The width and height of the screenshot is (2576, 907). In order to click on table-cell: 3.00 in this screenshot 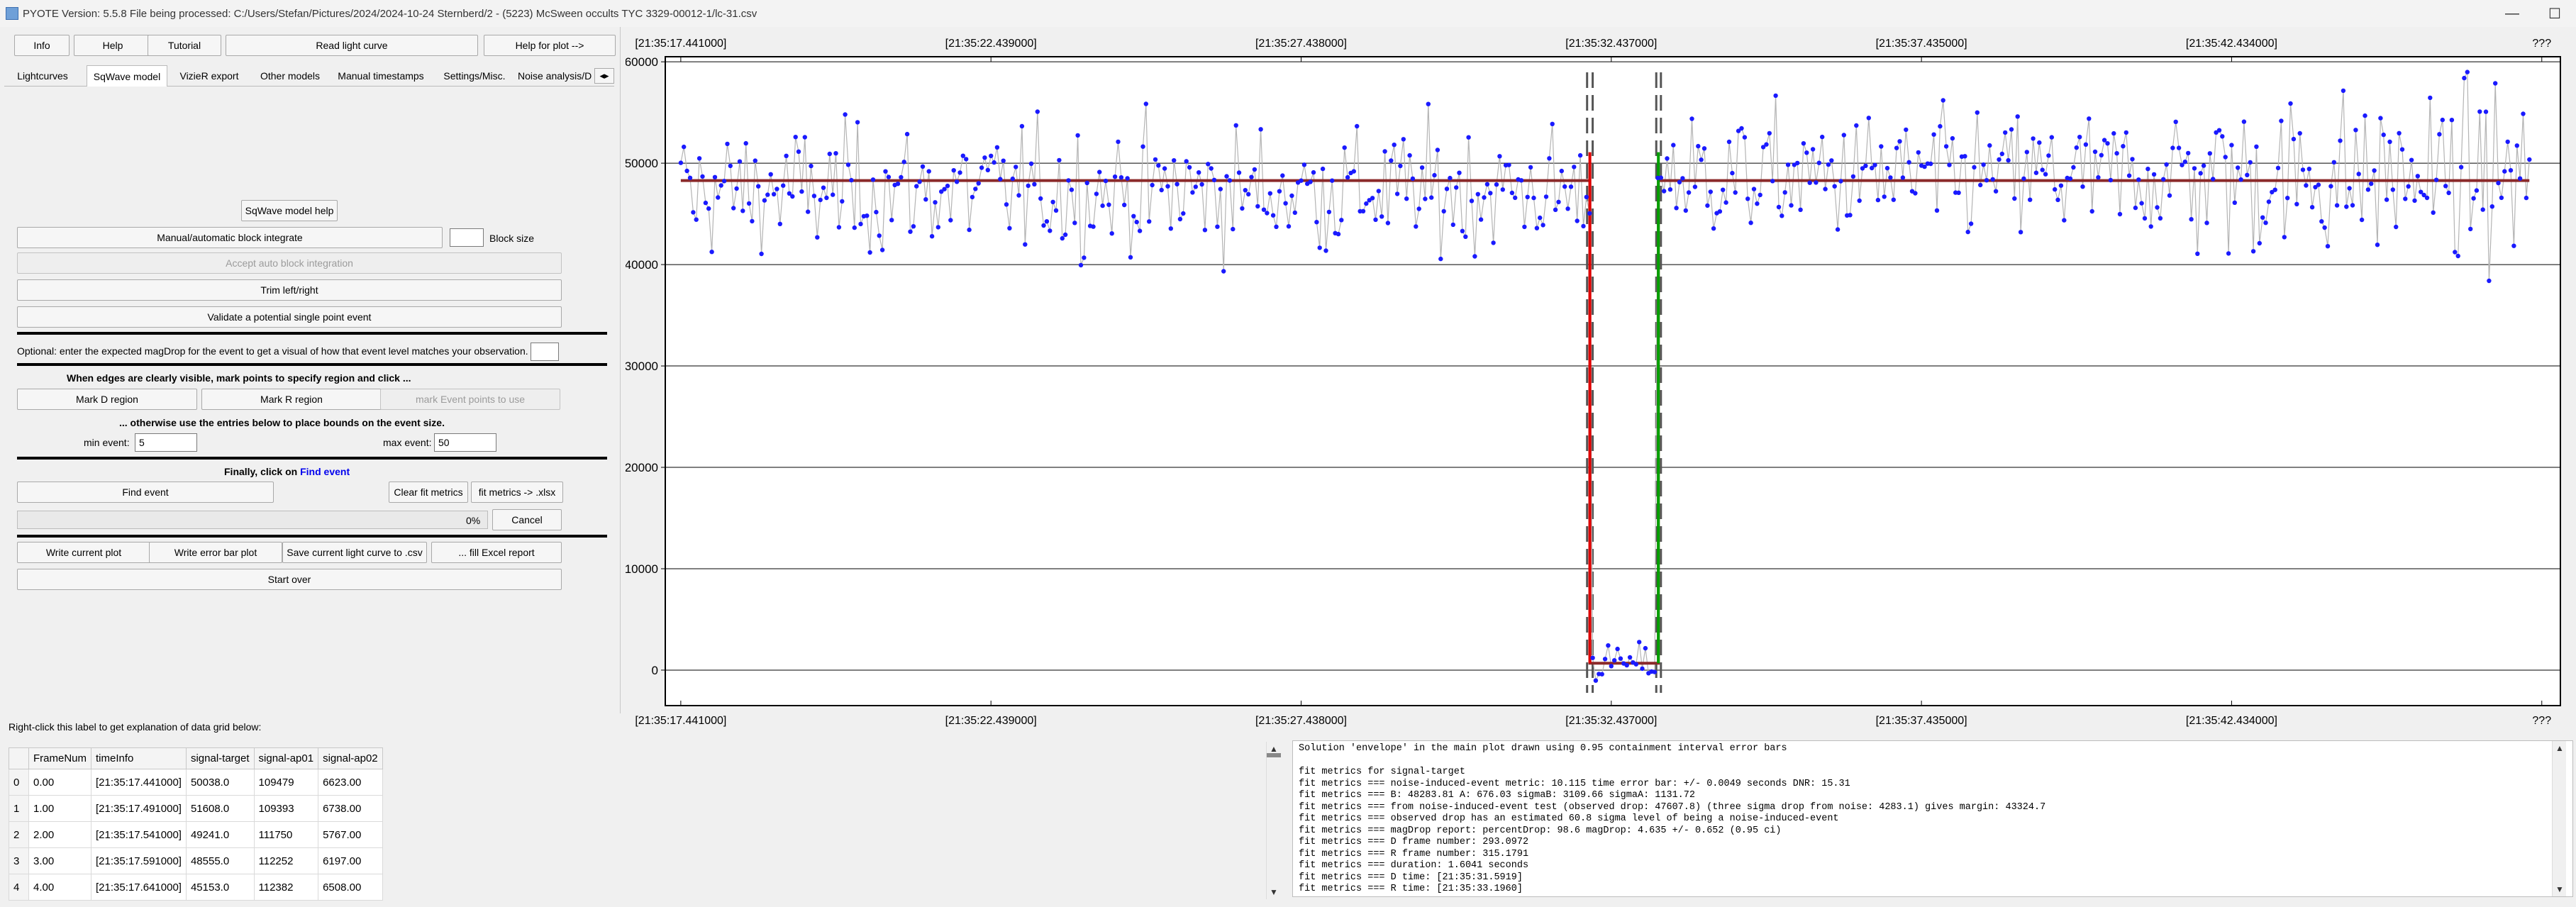, I will do `click(60, 861)`.